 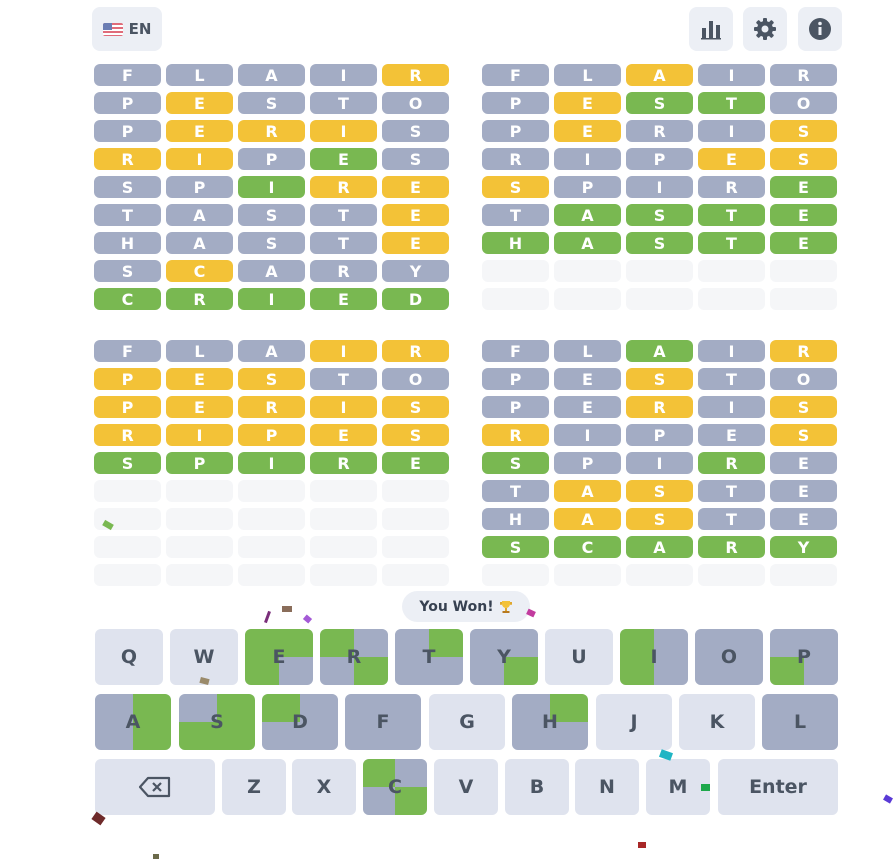 What do you see at coordinates (804, 657) in the screenshot?
I see `key-p: P` at bounding box center [804, 657].